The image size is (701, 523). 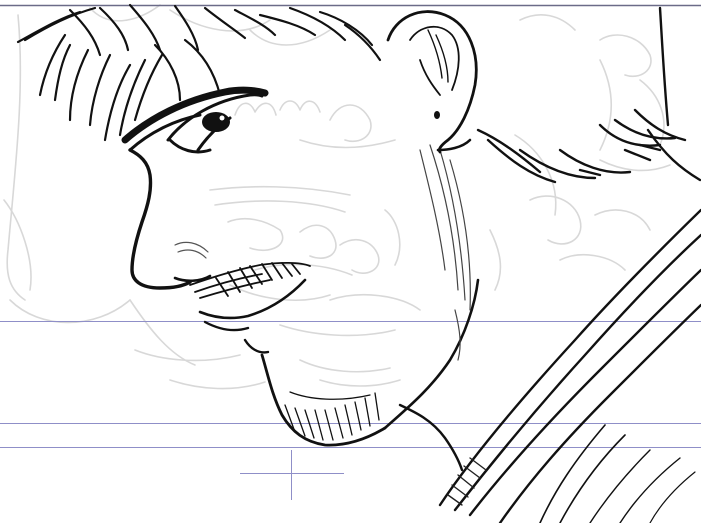 I want to click on jaw-line, so click(x=431, y=354).